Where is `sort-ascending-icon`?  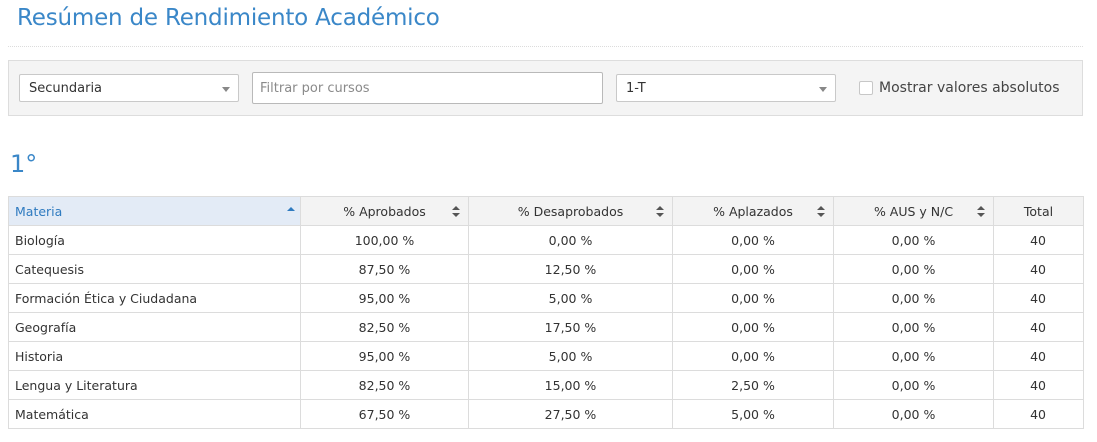 sort-ascending-icon is located at coordinates (291, 209).